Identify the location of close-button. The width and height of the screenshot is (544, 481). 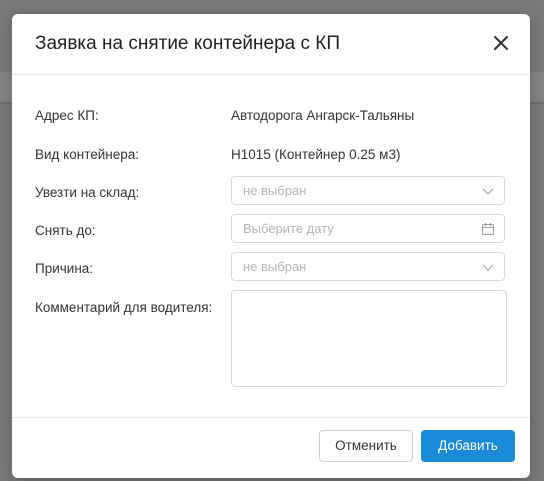
(501, 43).